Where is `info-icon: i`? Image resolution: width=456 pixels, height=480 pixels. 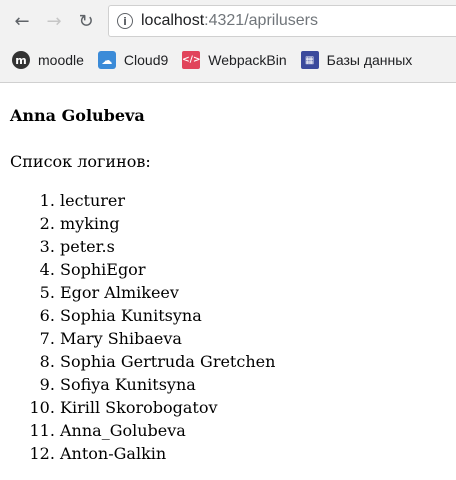 info-icon: i is located at coordinates (125, 21).